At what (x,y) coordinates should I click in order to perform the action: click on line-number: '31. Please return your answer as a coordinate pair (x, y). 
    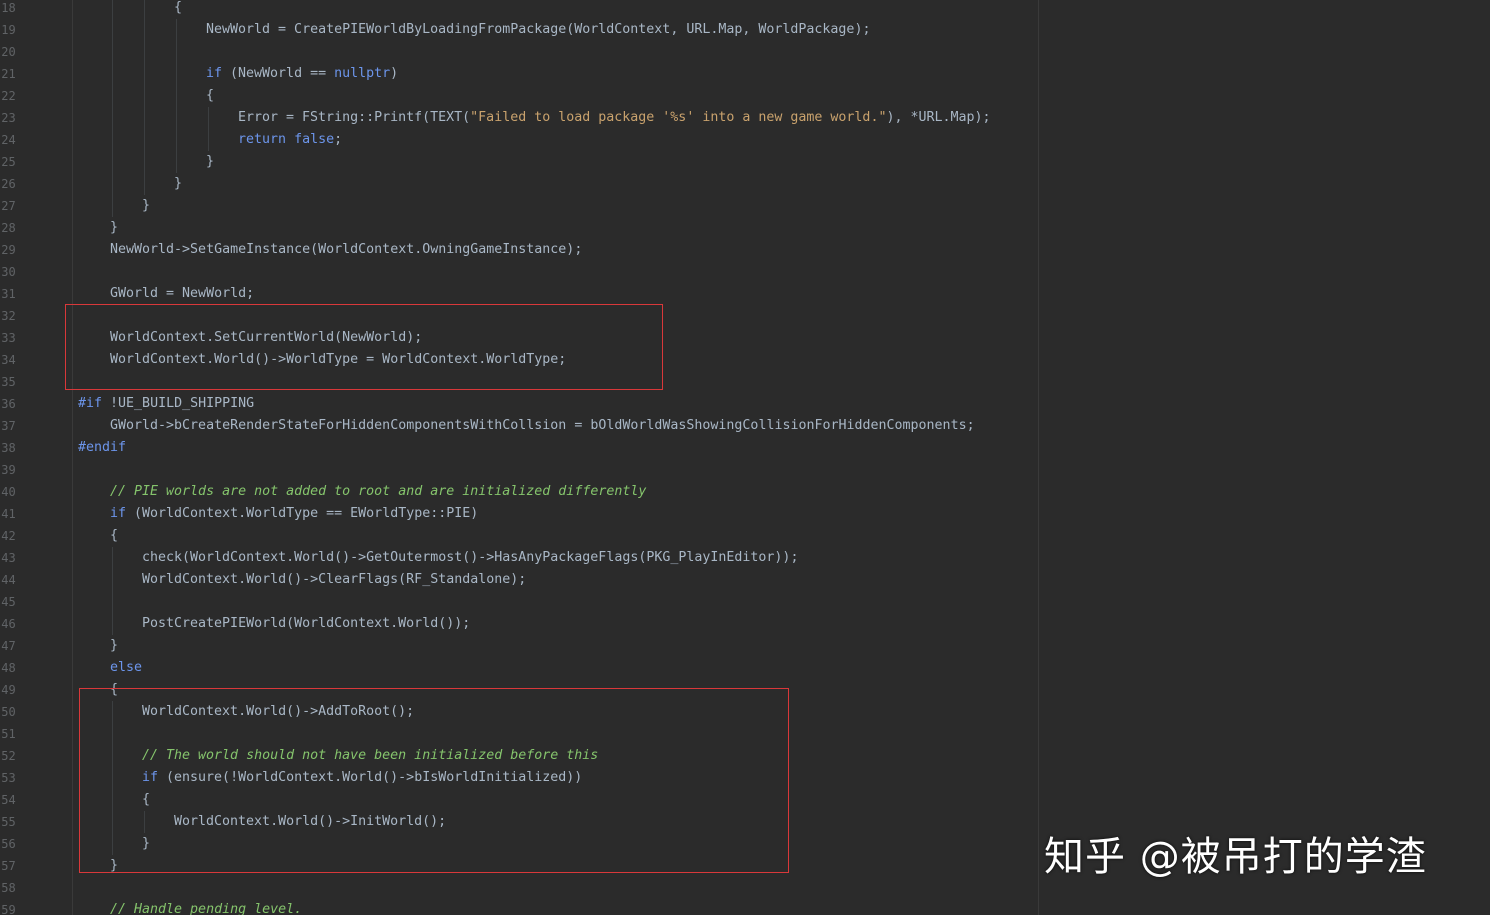
    Looking at the image, I should click on (8, 294).